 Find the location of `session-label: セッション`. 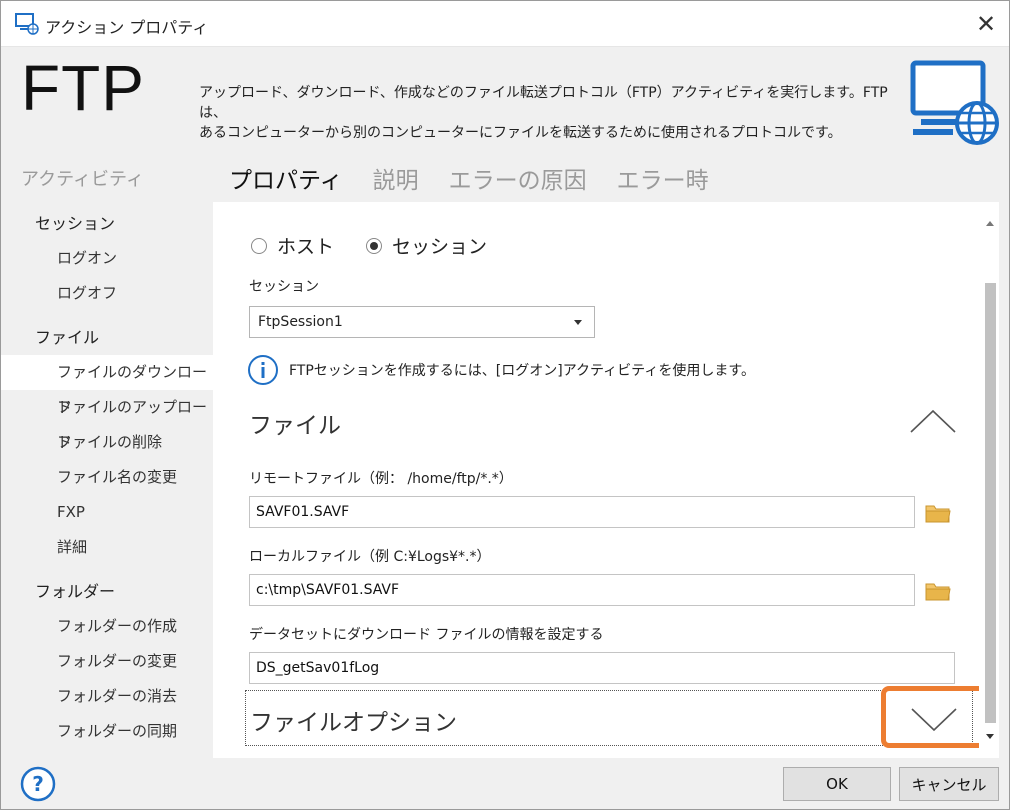

session-label: セッション is located at coordinates (284, 287).